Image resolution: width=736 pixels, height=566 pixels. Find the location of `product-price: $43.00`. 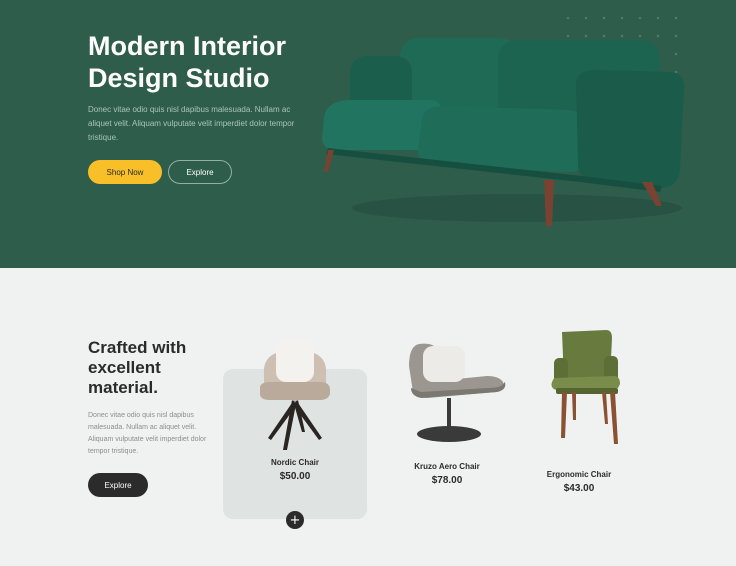

product-price: $43.00 is located at coordinates (579, 488).